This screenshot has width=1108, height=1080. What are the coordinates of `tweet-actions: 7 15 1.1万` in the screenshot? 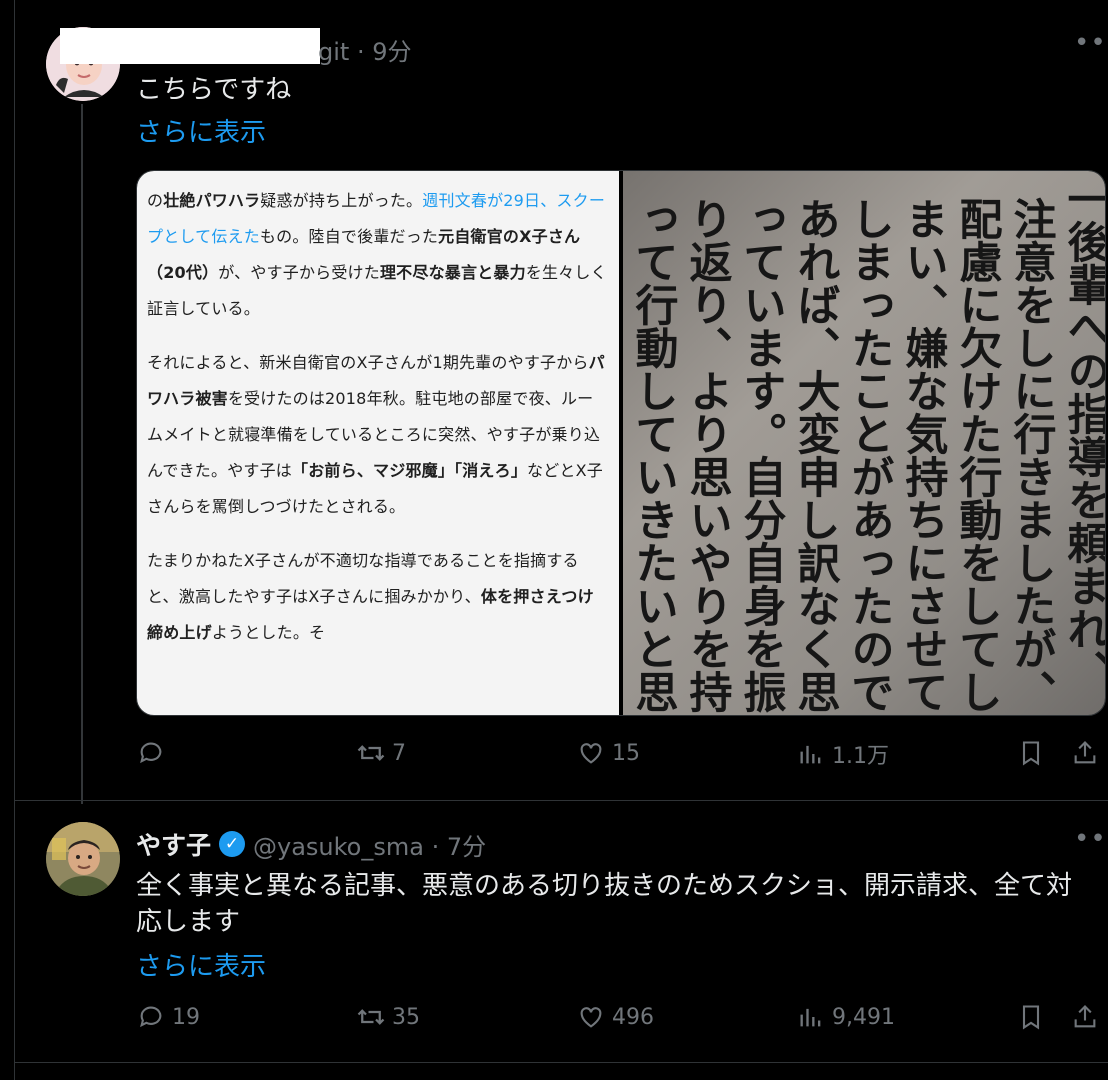 It's located at (554, 760).